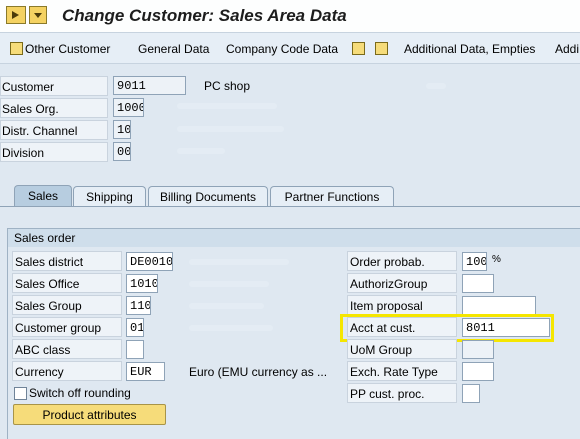 The image size is (580, 439). I want to click on document-icon, so click(358, 48).